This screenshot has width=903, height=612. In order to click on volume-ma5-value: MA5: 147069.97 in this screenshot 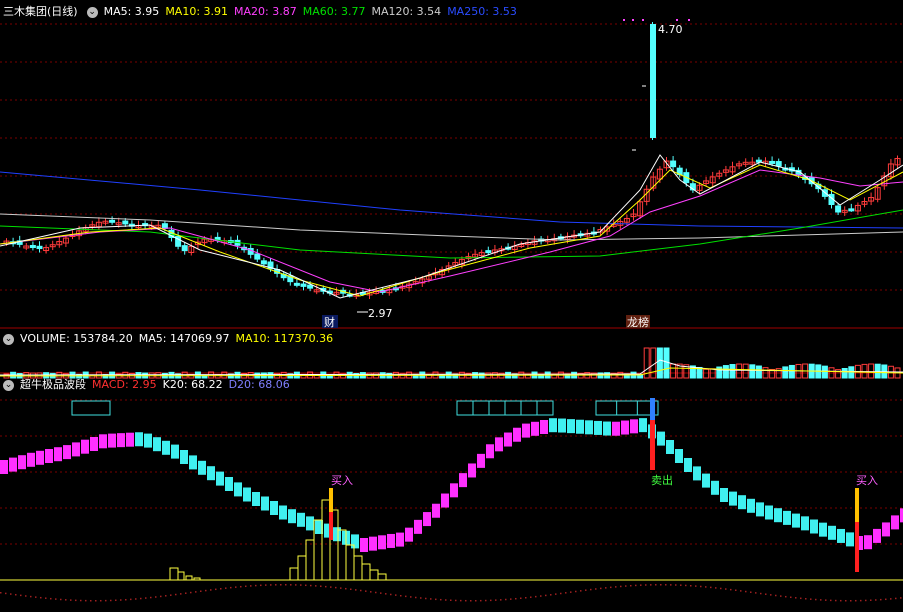, I will do `click(184, 338)`.